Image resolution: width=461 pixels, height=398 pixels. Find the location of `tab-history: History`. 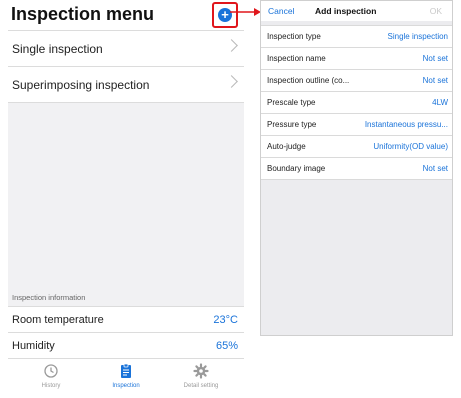

tab-history: History is located at coordinates (51, 376).